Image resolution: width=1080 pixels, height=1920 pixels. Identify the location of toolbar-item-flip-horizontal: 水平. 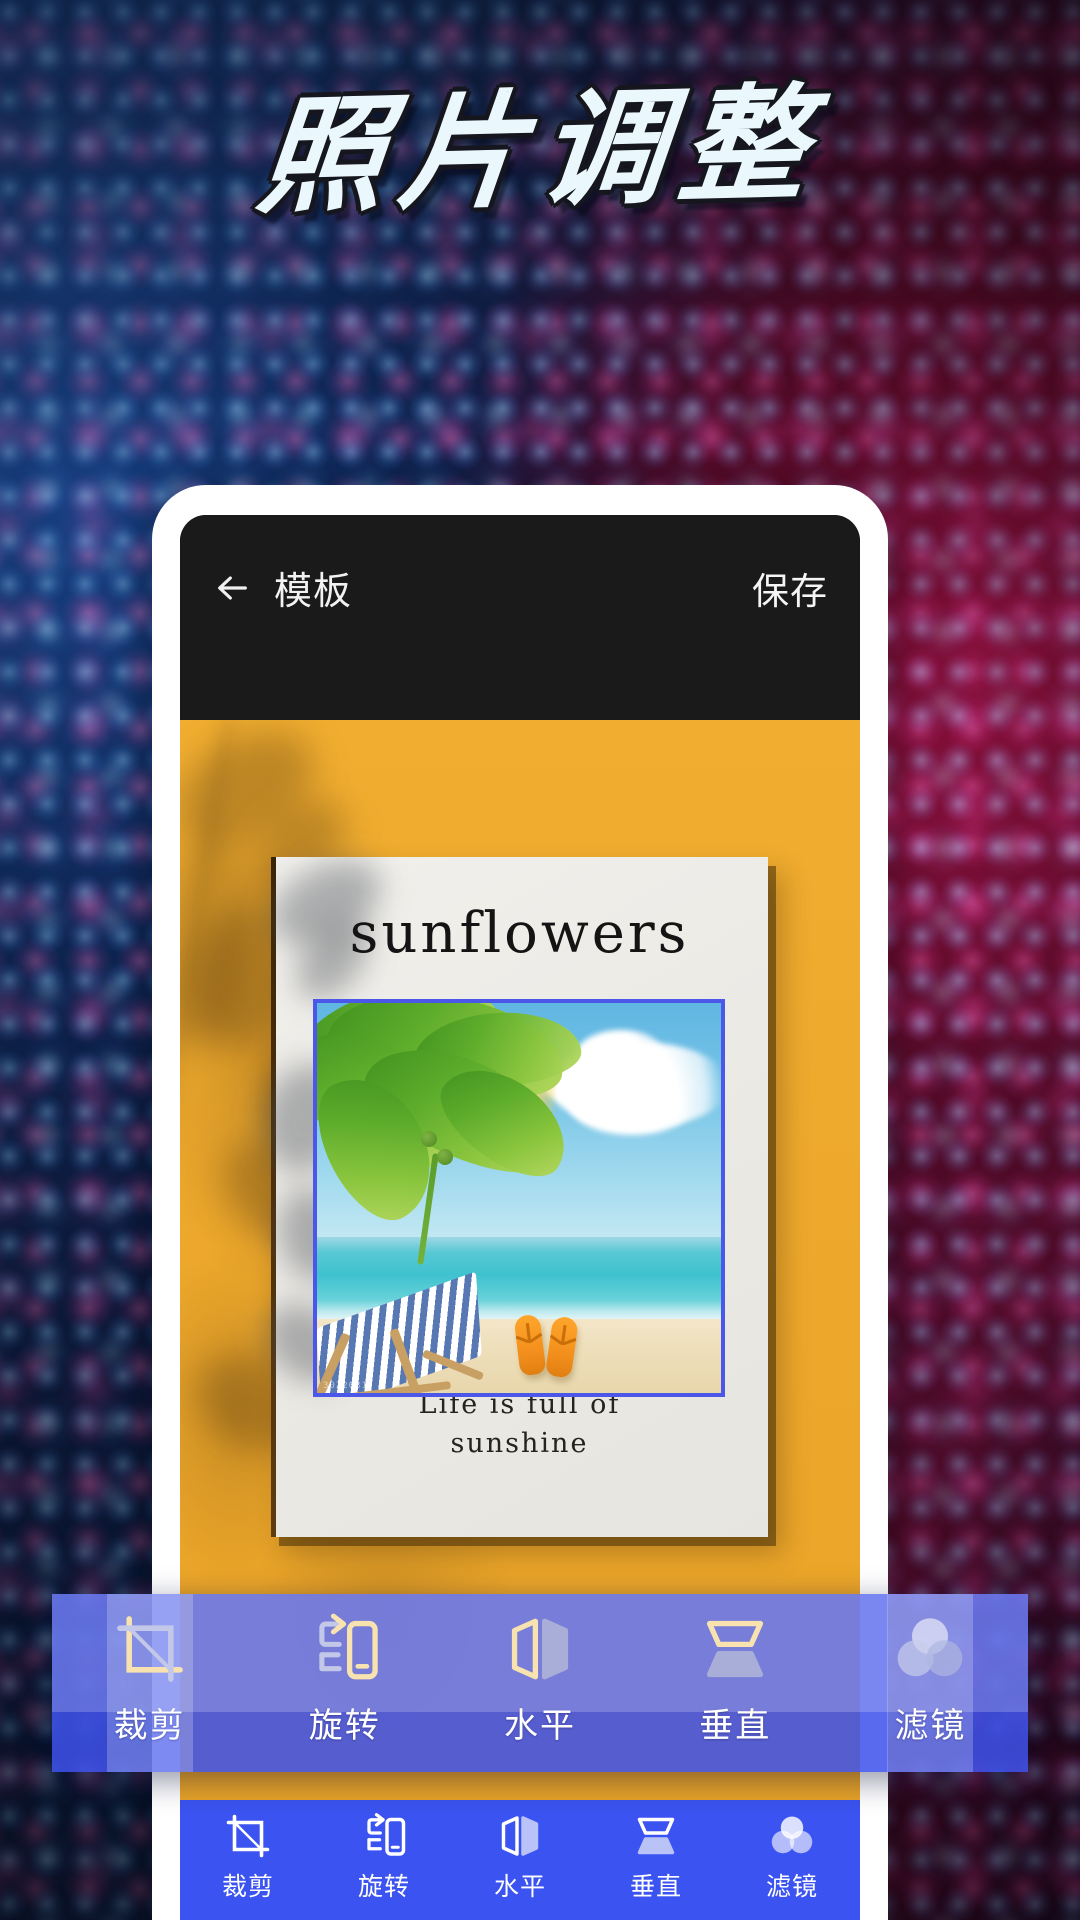
(520, 1857).